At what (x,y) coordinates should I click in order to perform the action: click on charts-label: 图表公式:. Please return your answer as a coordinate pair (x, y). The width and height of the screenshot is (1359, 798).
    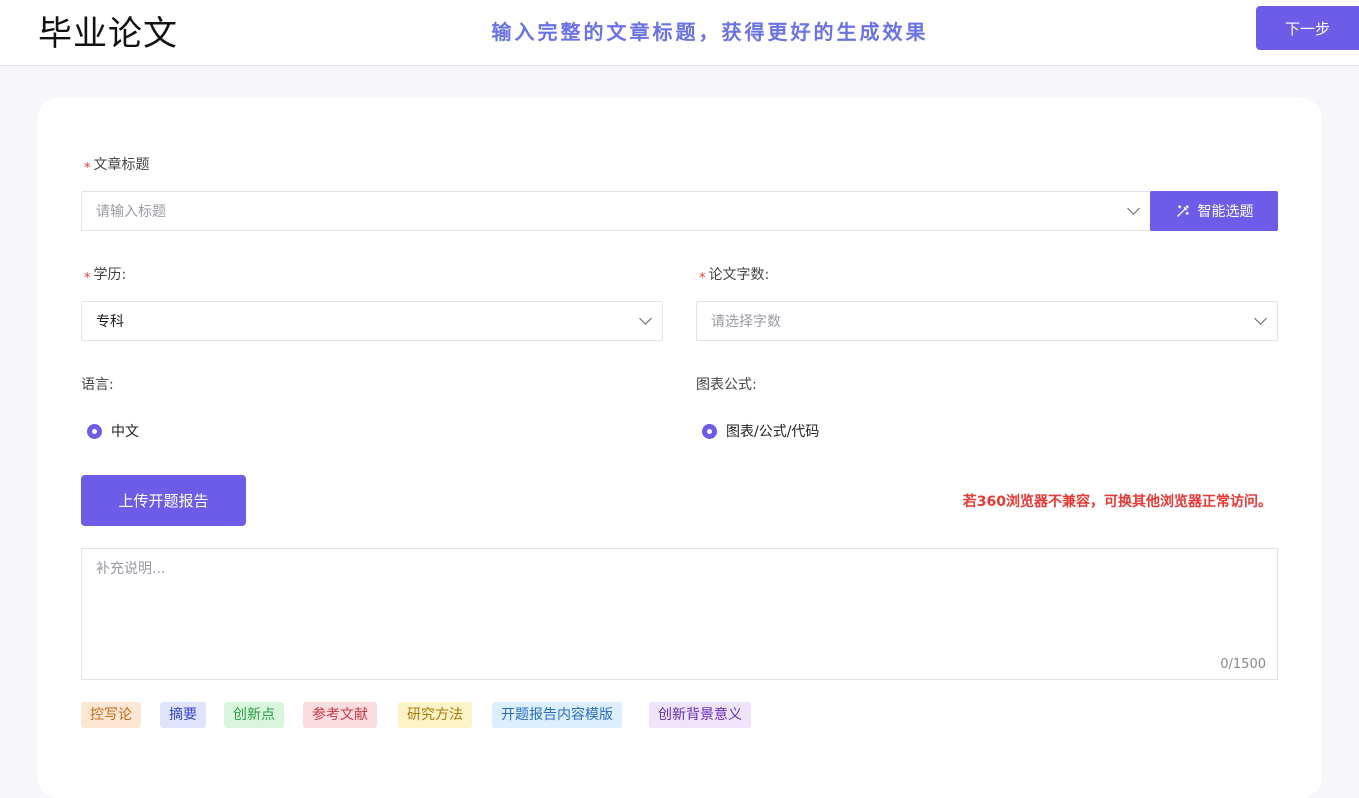
    Looking at the image, I should click on (726, 385).